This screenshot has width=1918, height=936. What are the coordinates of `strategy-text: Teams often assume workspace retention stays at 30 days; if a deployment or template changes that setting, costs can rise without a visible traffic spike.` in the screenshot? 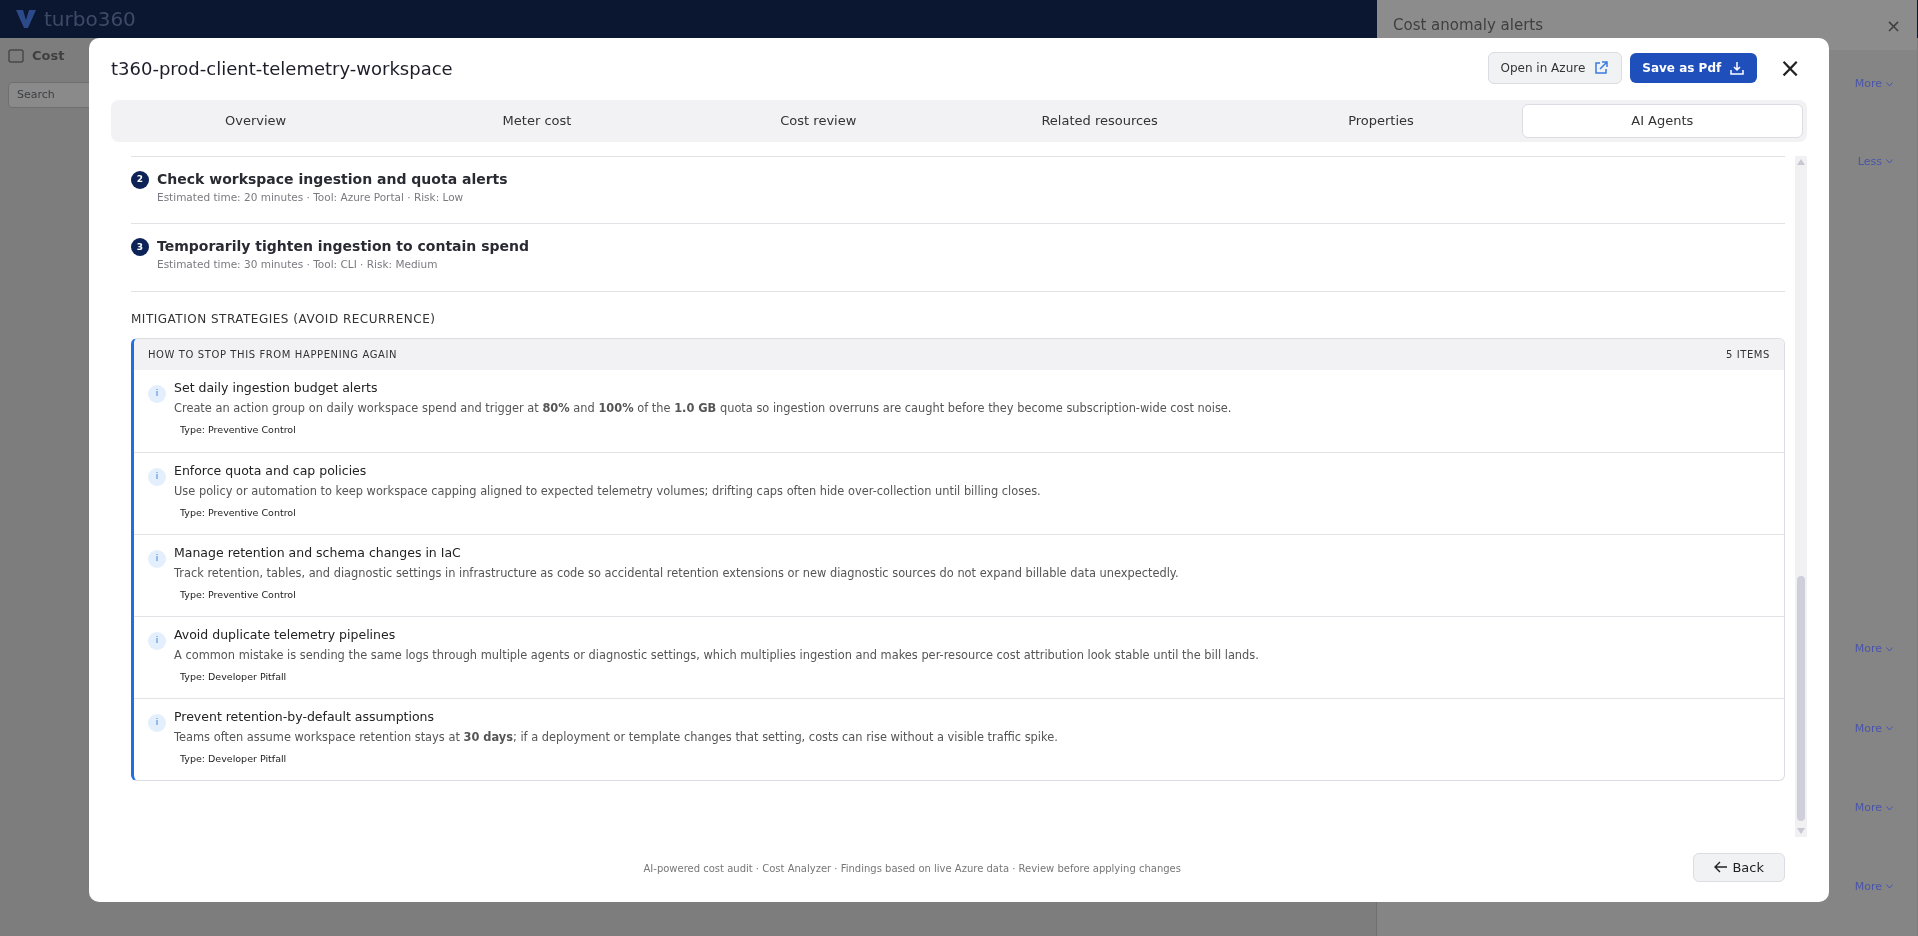 It's located at (616, 737).